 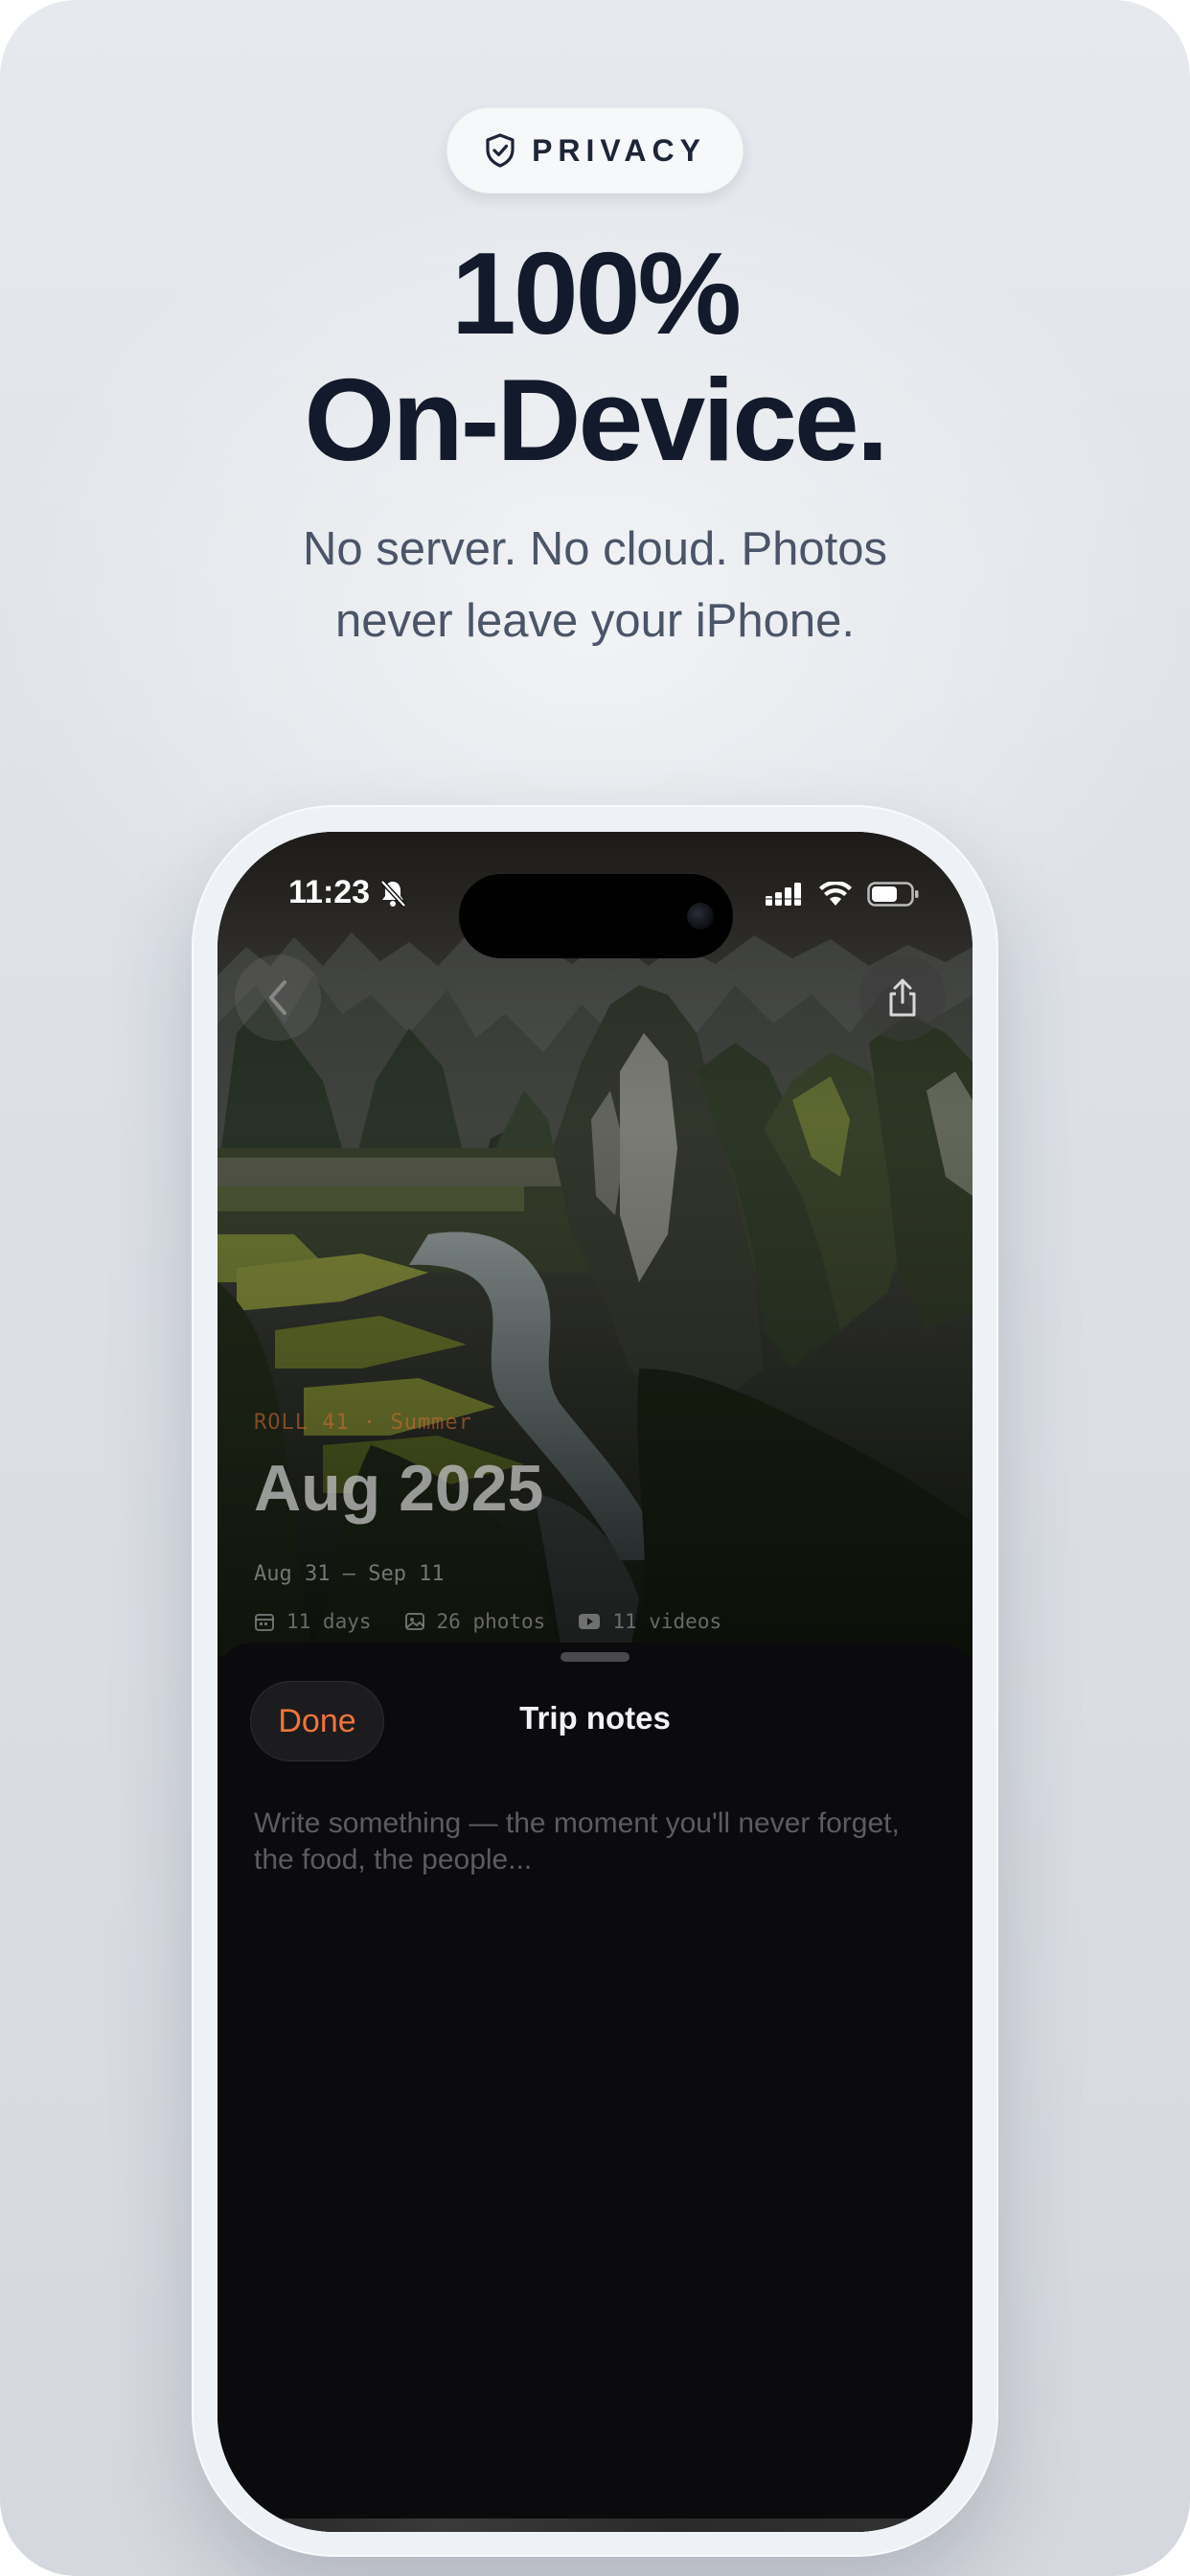 What do you see at coordinates (491, 1621) in the screenshot?
I see `stat-photos-text: 26 photos` at bounding box center [491, 1621].